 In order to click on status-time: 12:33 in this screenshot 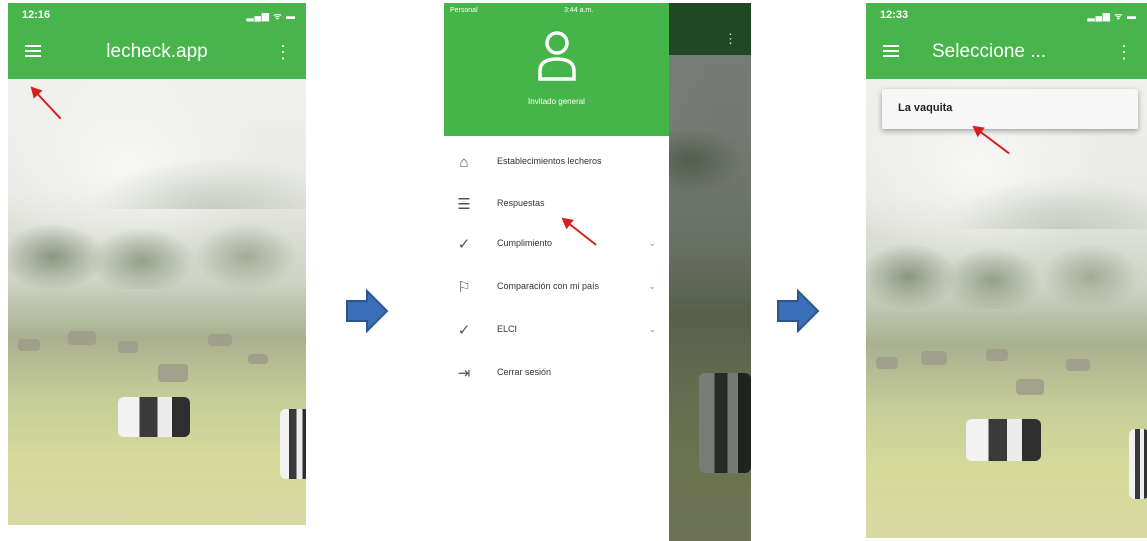, I will do `click(894, 15)`.